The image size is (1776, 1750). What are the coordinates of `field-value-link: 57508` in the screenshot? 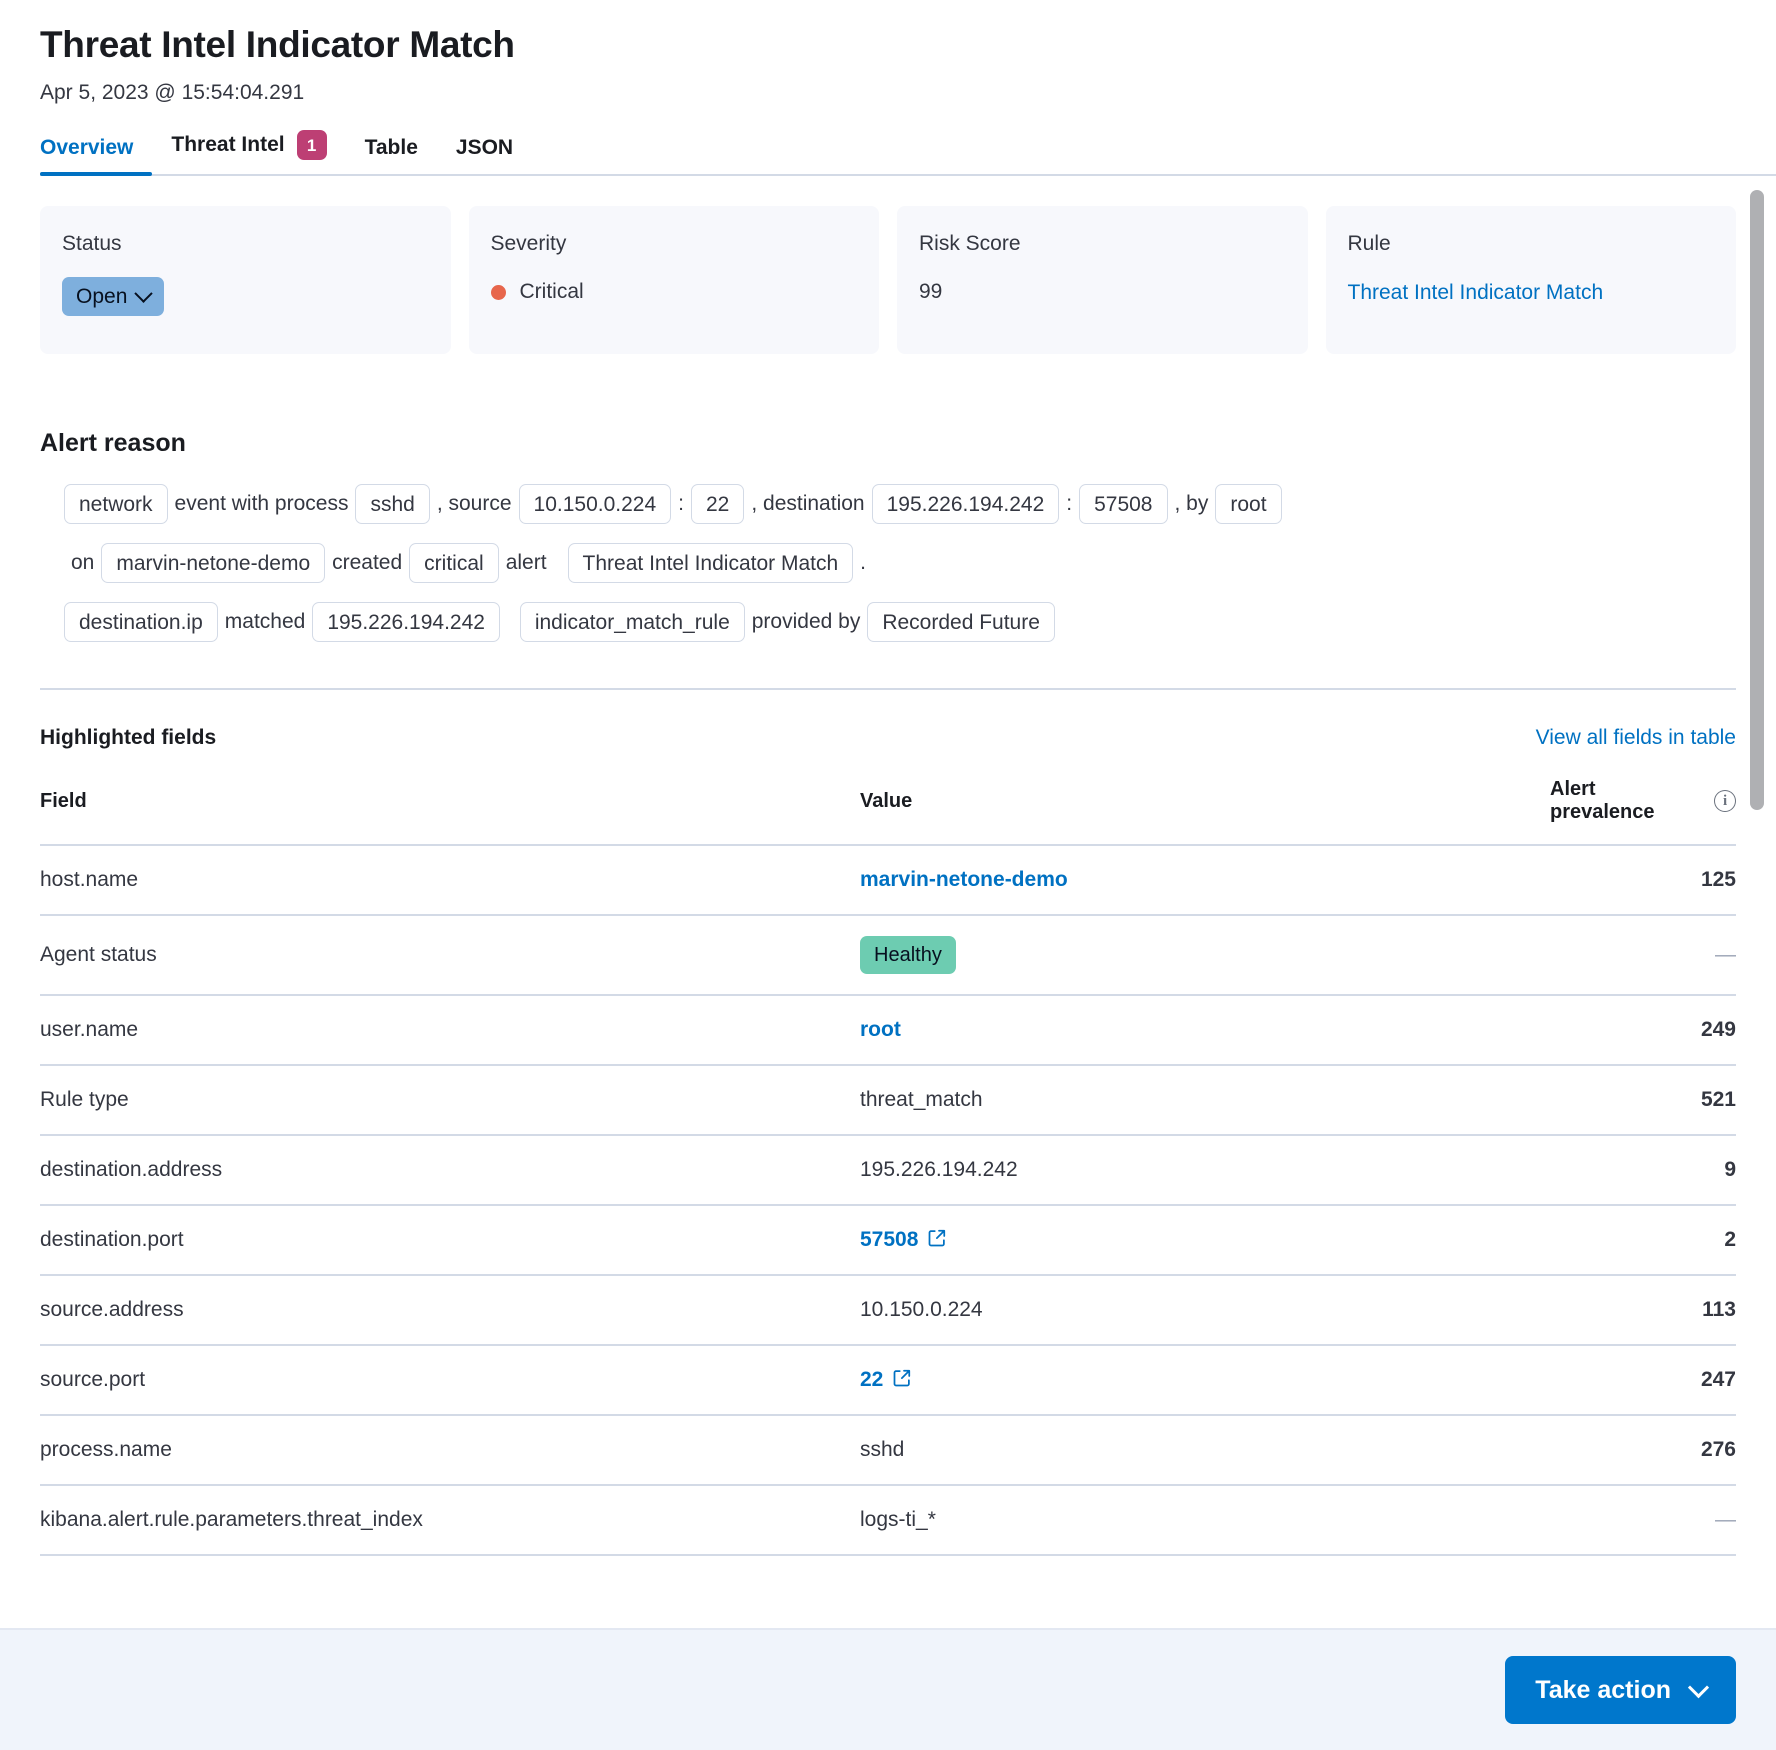 It's located at (889, 1239).